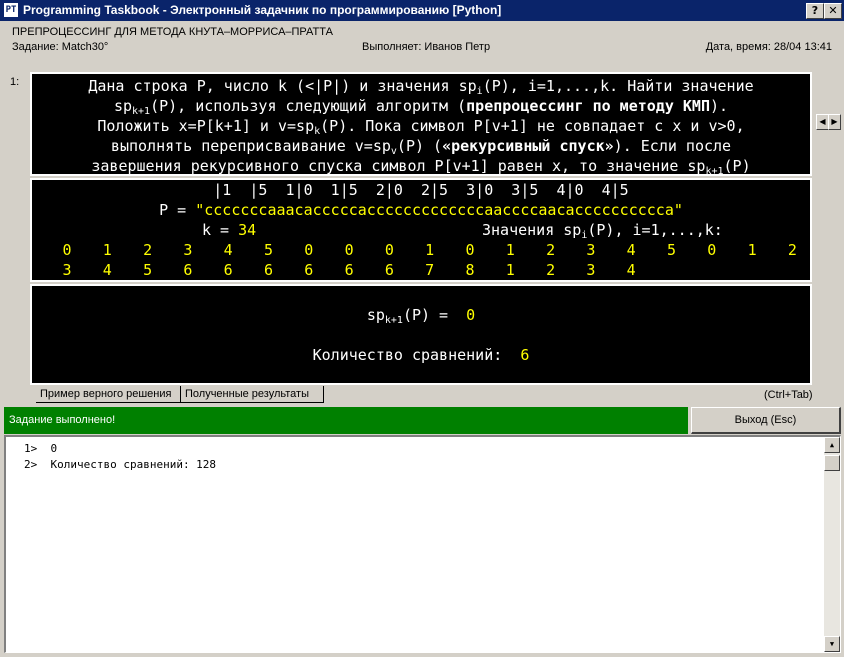 The height and width of the screenshot is (657, 844). Describe the element at coordinates (766, 420) in the screenshot. I see `exit-button: Выход (Esc)` at that location.